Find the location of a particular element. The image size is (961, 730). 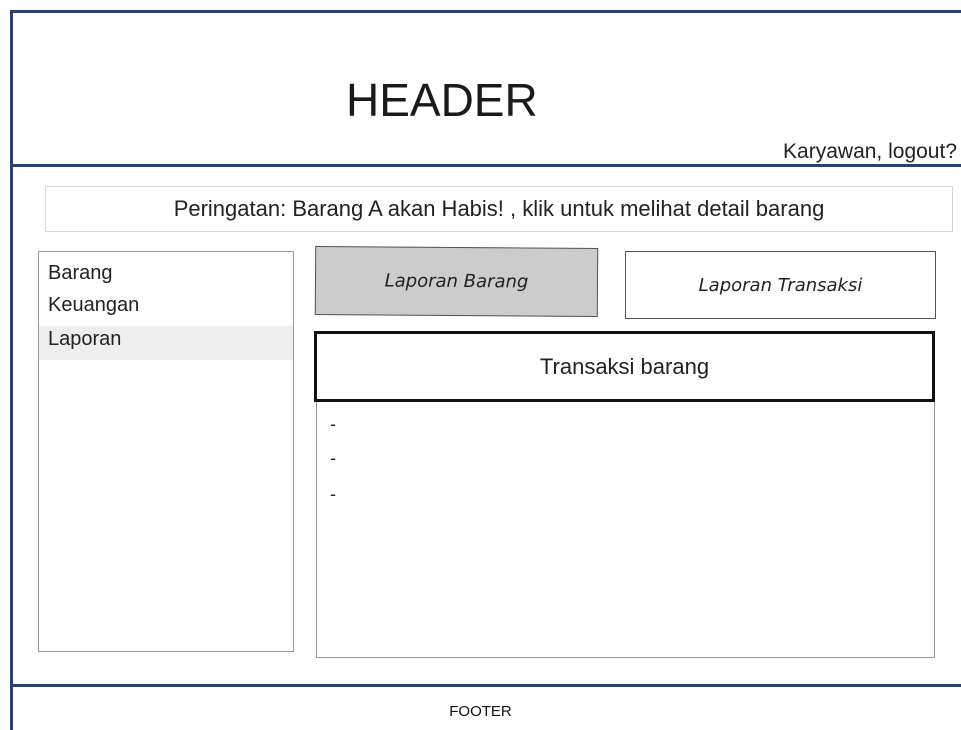

panel-title: Transaksi barang is located at coordinates (624, 366).